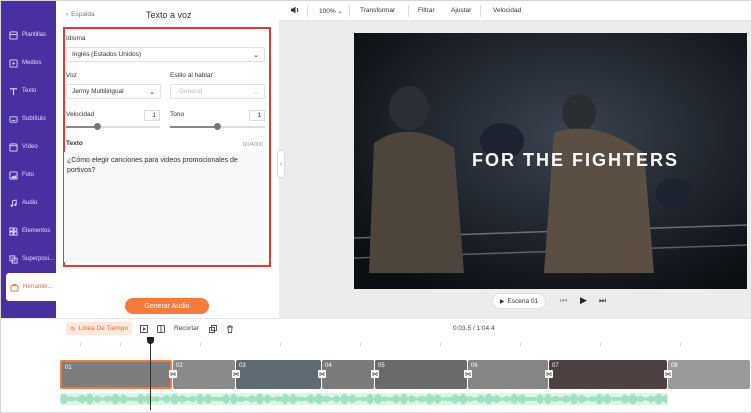 Image resolution: width=752 pixels, height=413 pixels. I want to click on speed-input: 1, so click(152, 115).